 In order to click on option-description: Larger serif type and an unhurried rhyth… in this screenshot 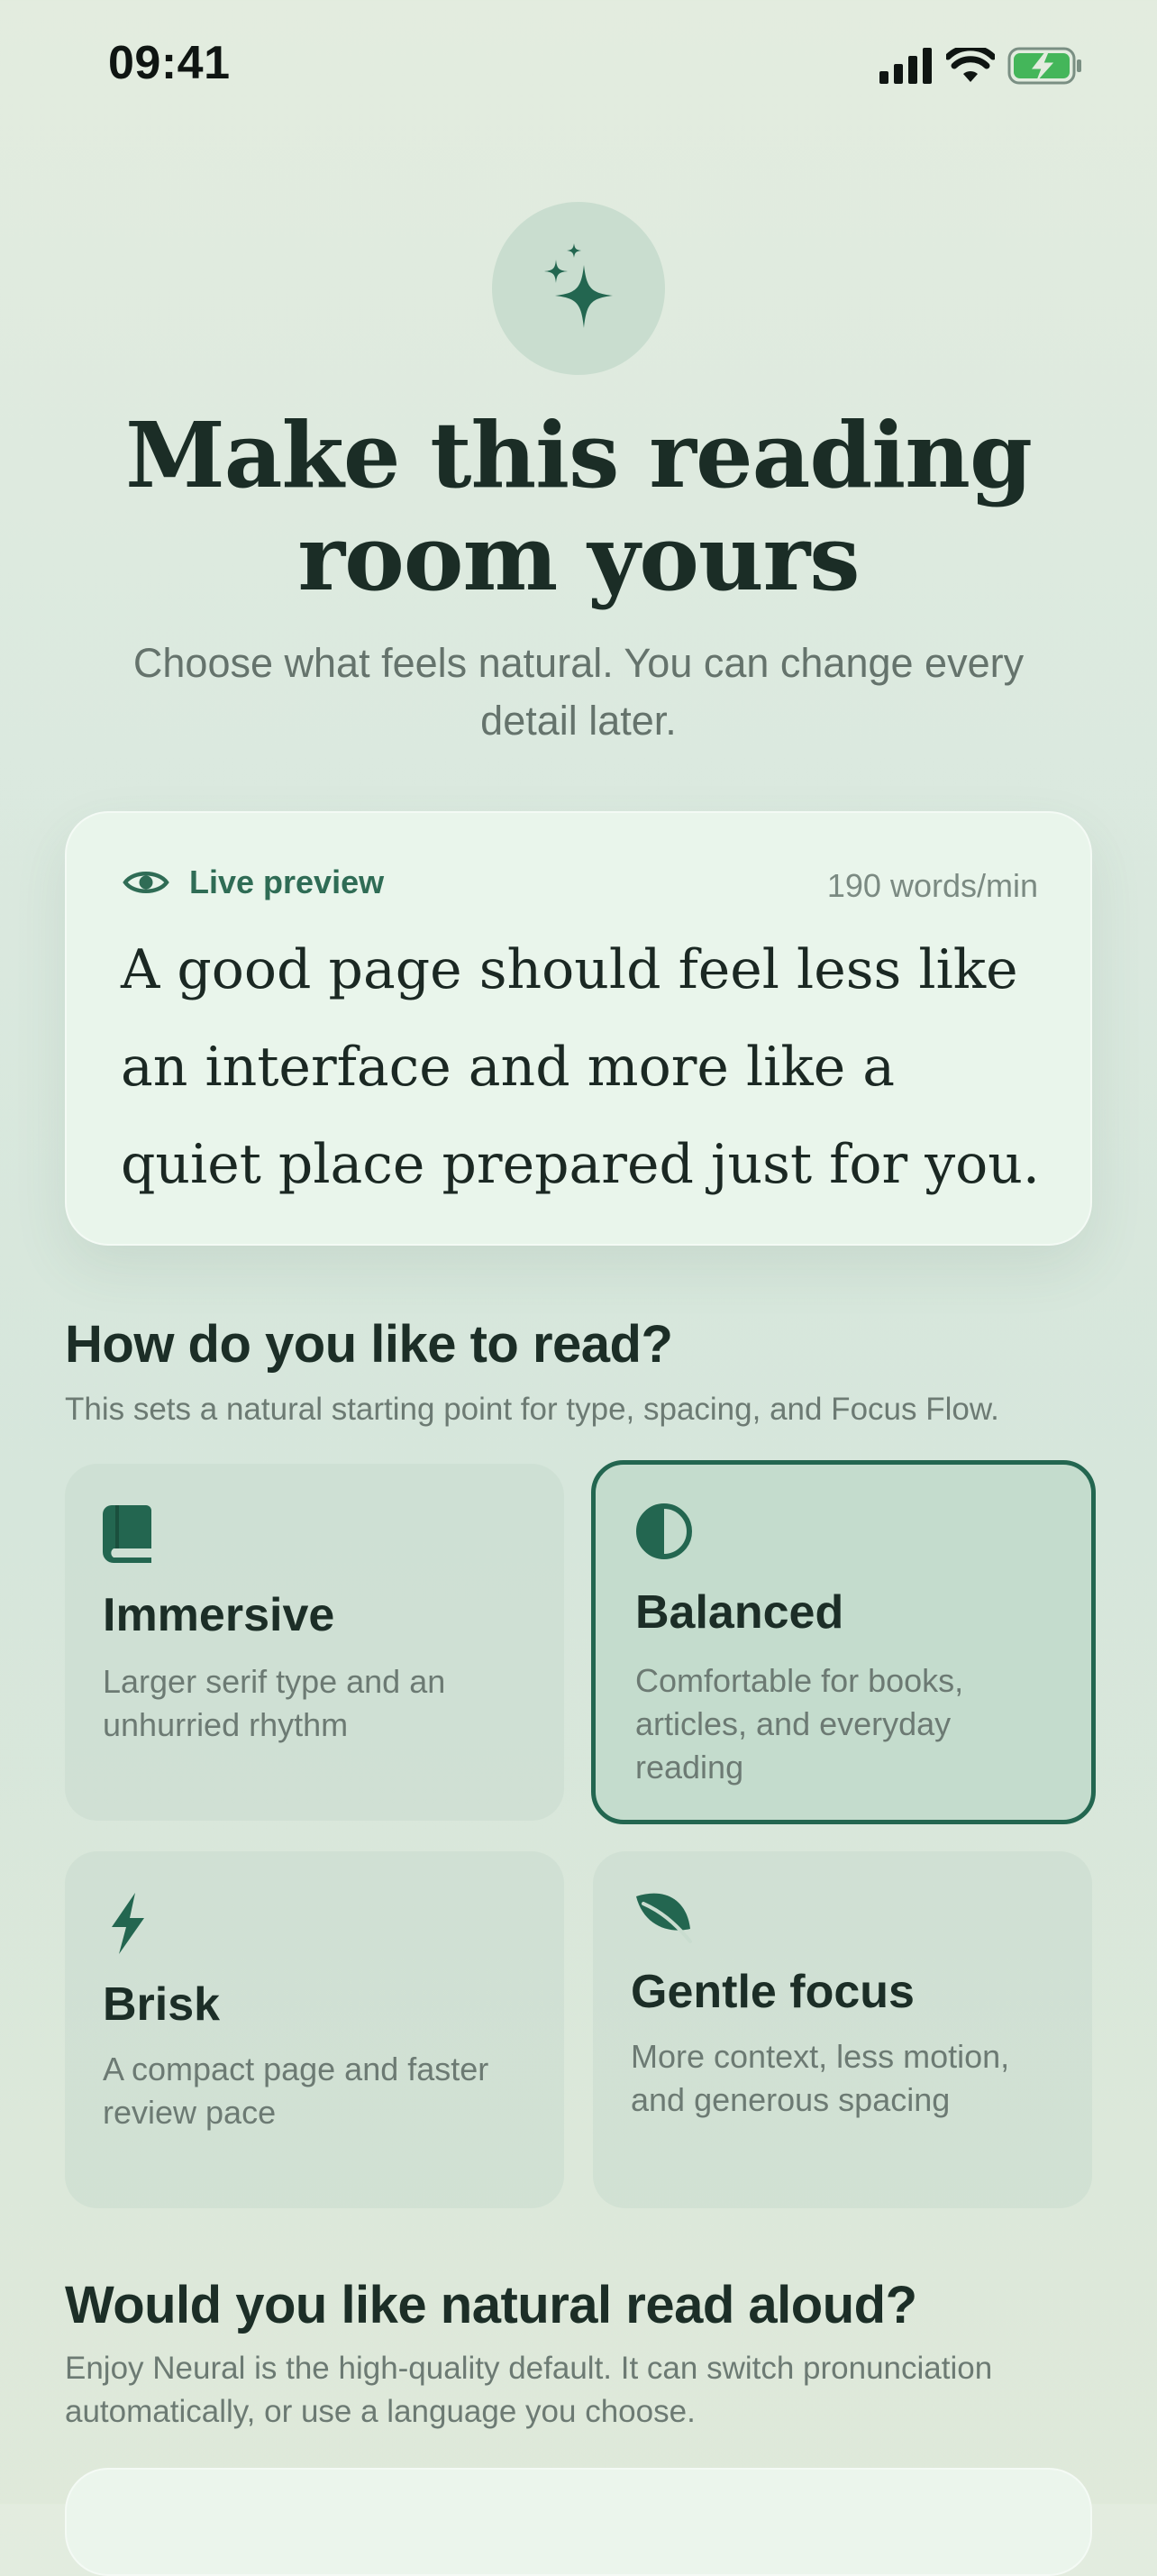, I will do `click(274, 1703)`.